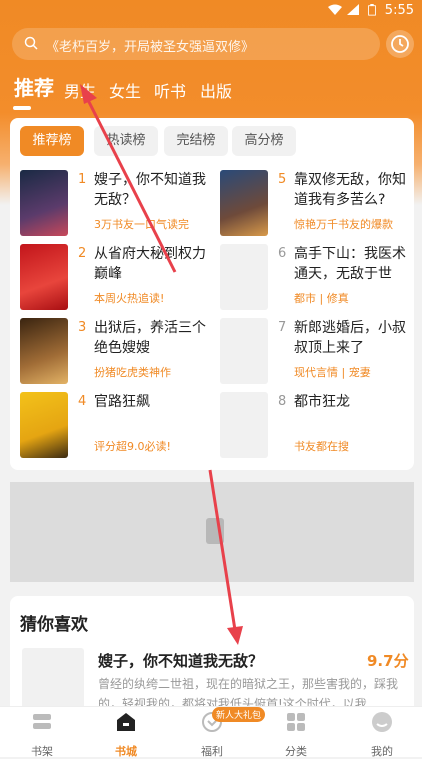  Describe the element at coordinates (382, 735) in the screenshot. I see `nav-profile: 我的` at that location.